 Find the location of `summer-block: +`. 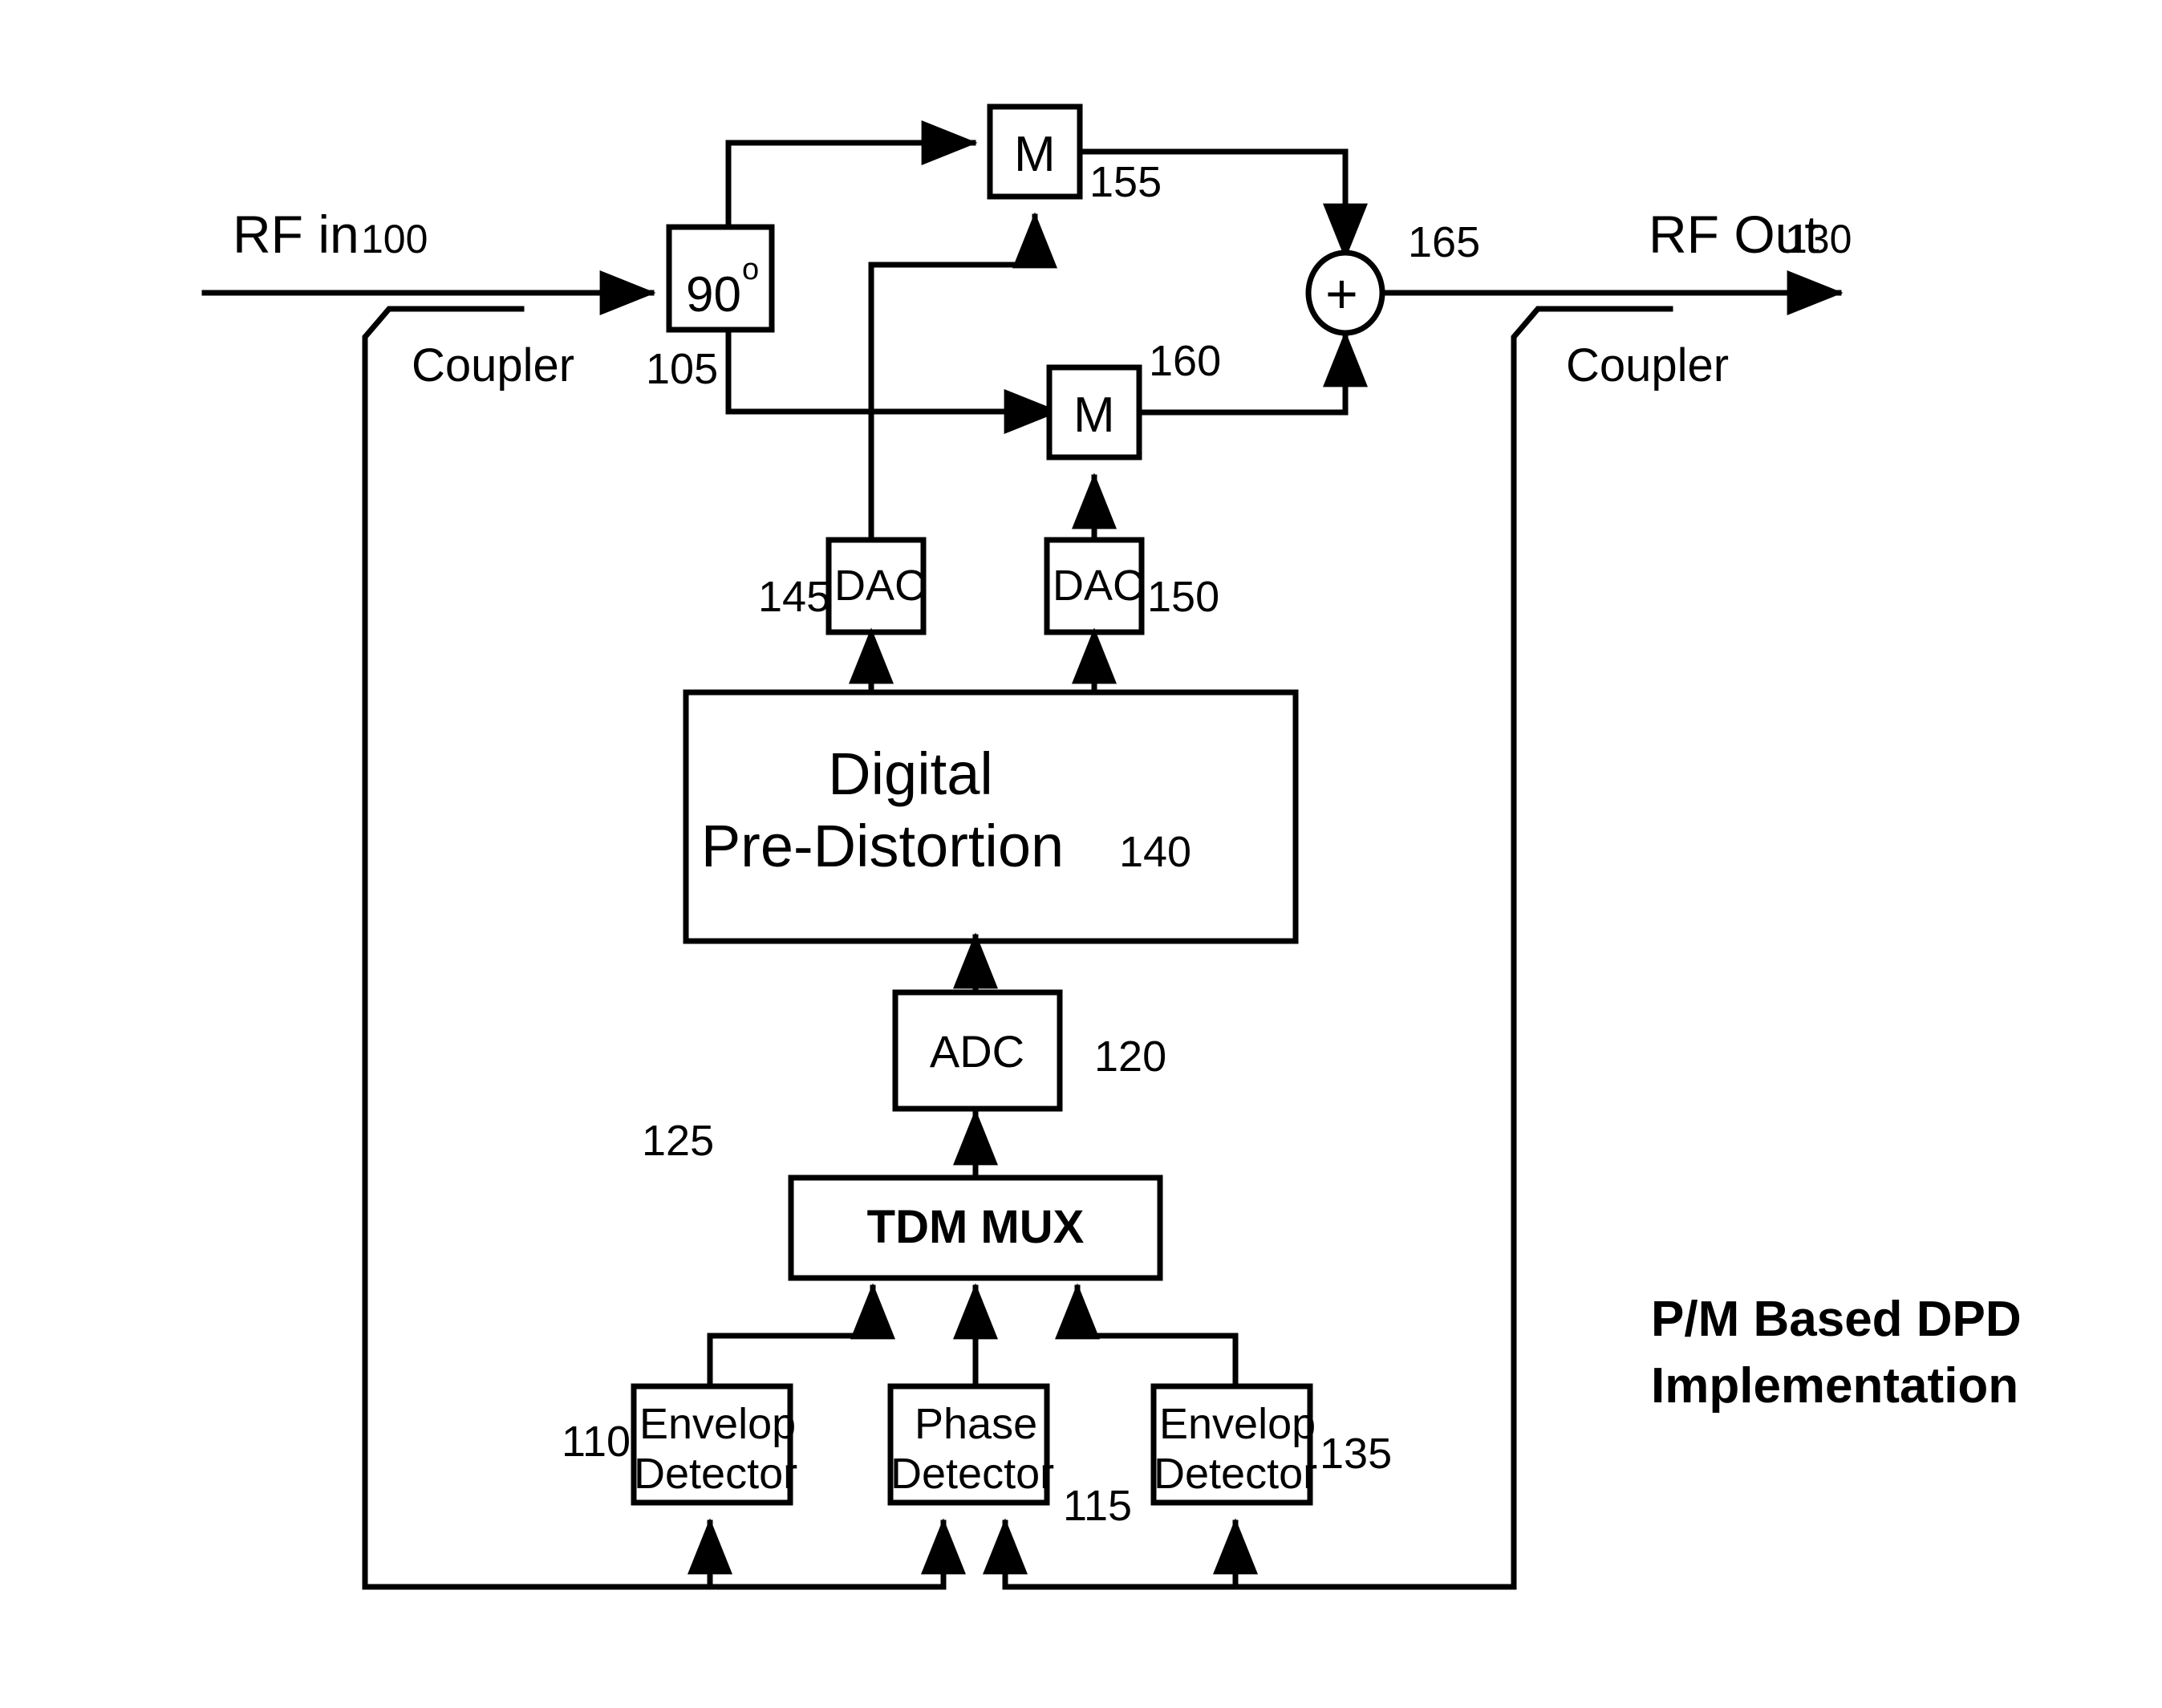

summer-block: + is located at coordinates (1345, 293).